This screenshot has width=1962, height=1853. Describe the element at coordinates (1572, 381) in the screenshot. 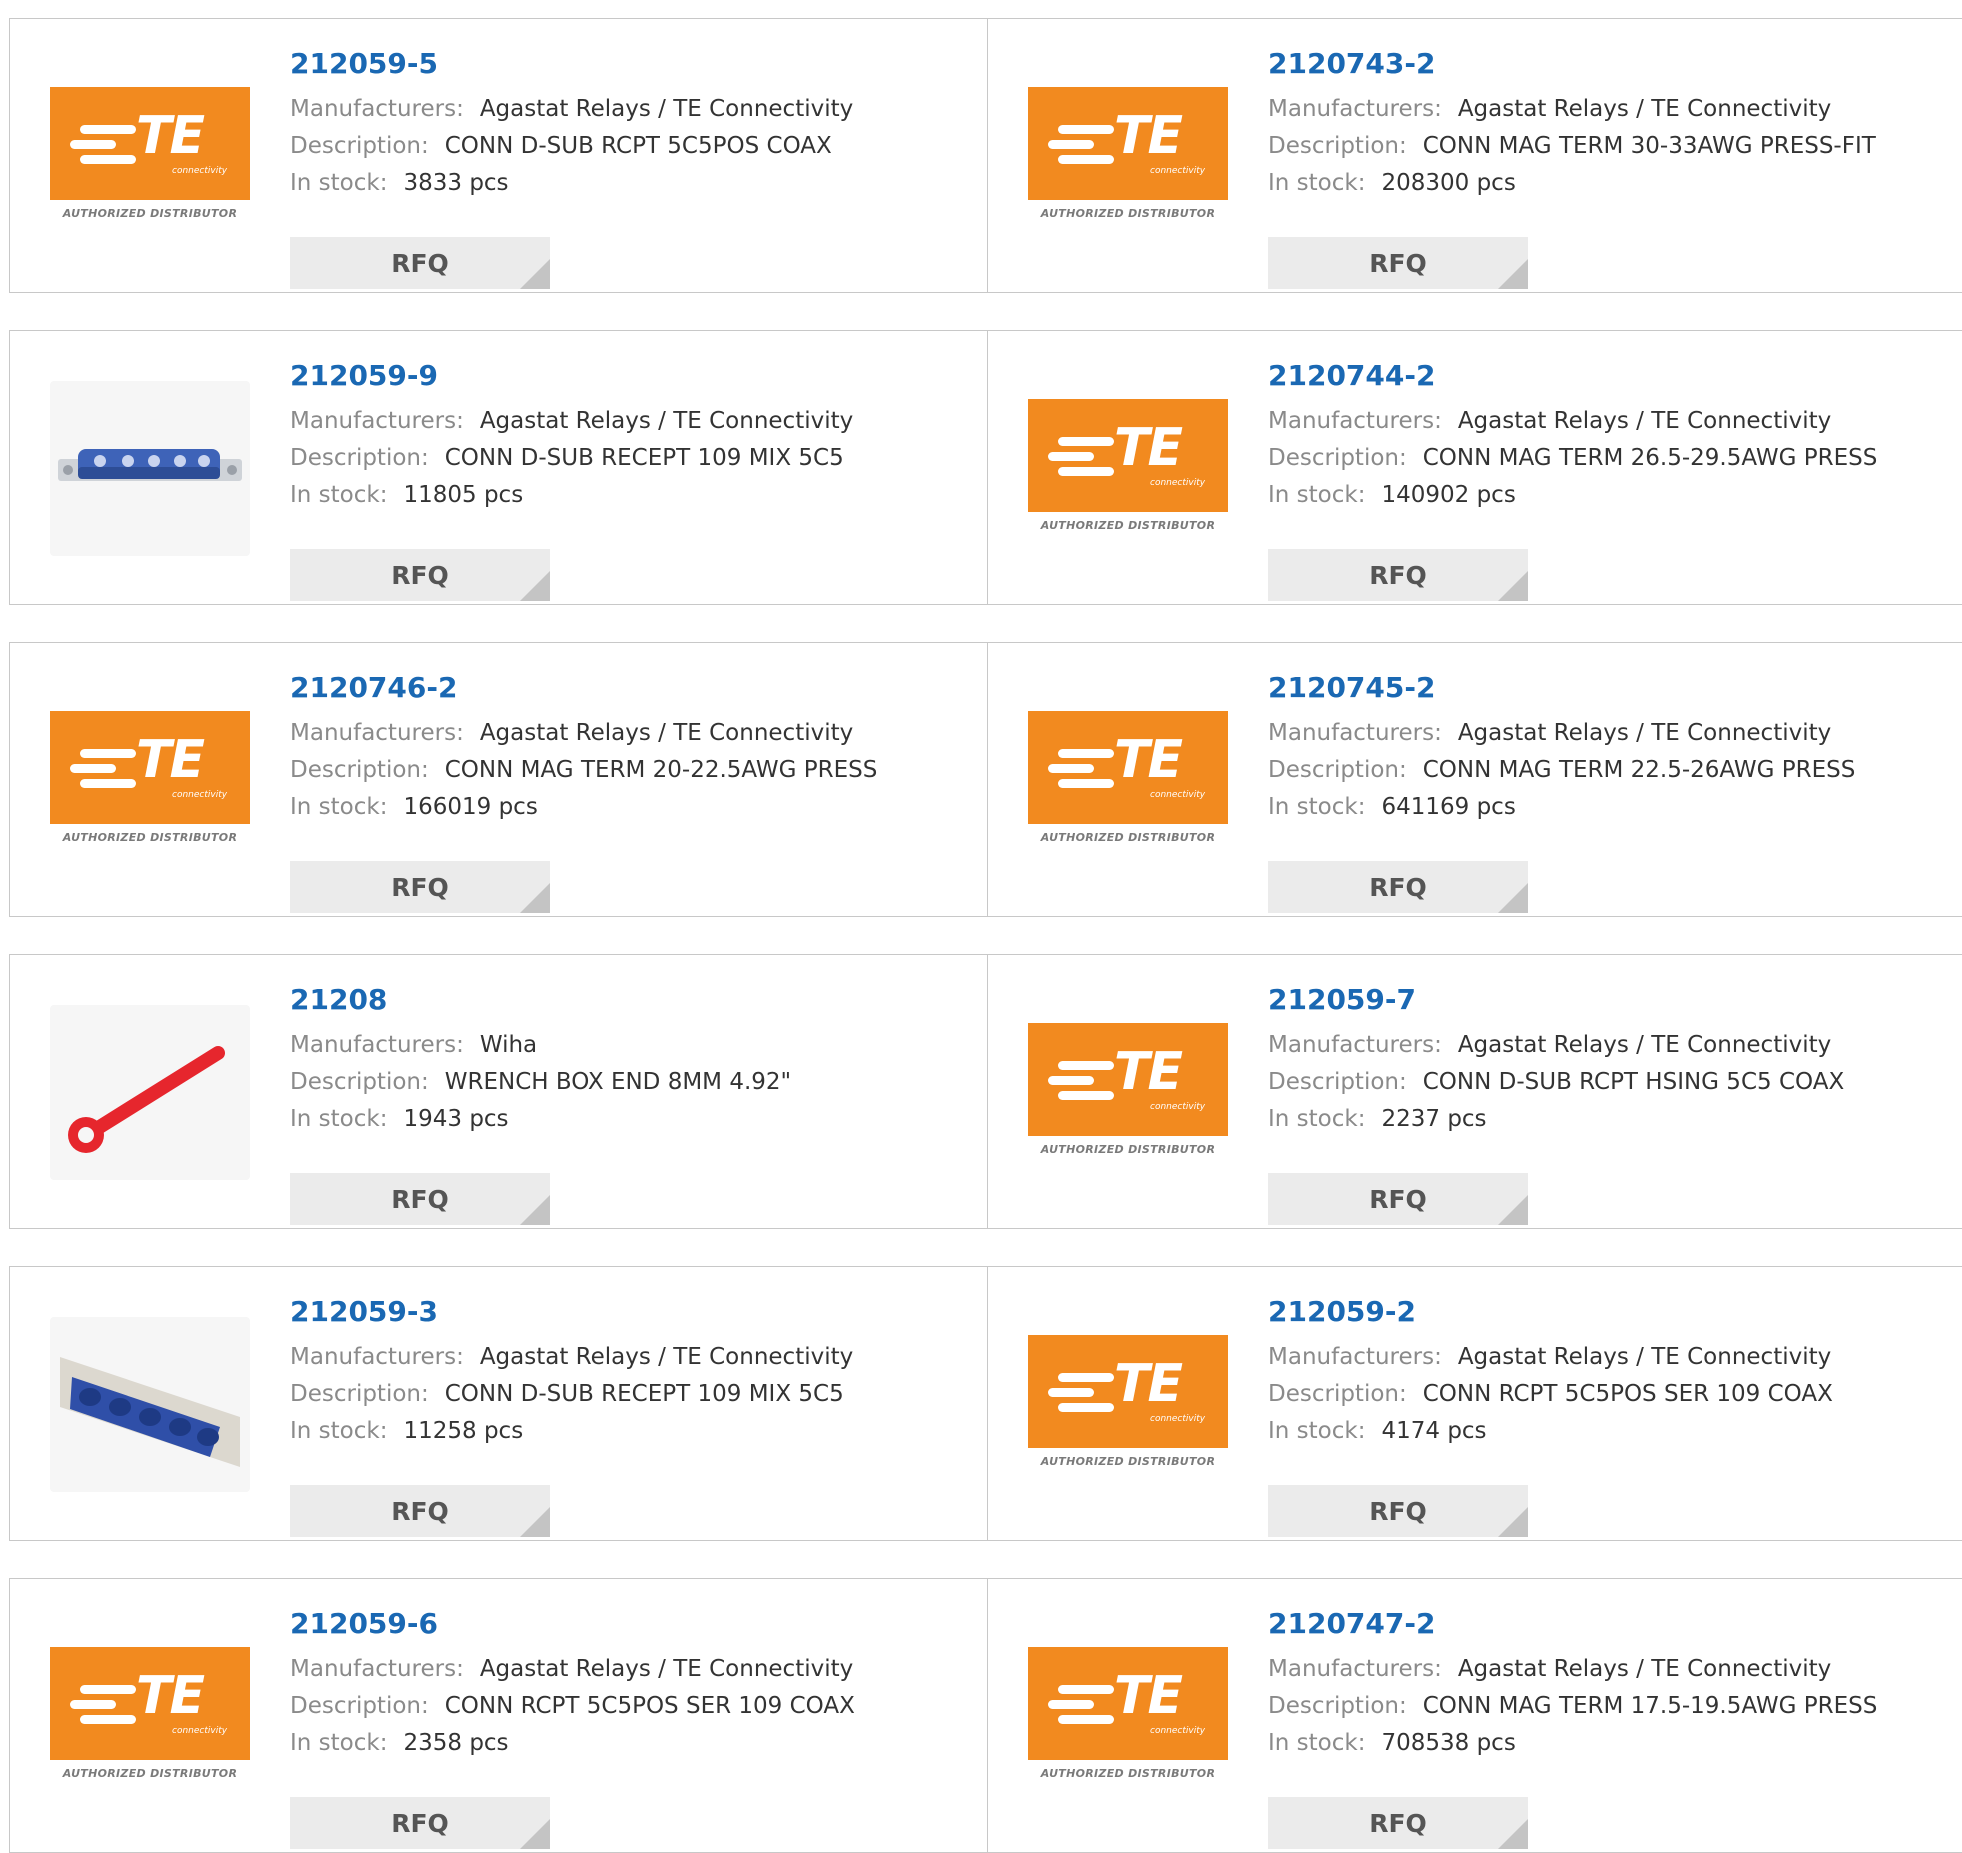

I see `part-number-link: 2120744-2` at that location.